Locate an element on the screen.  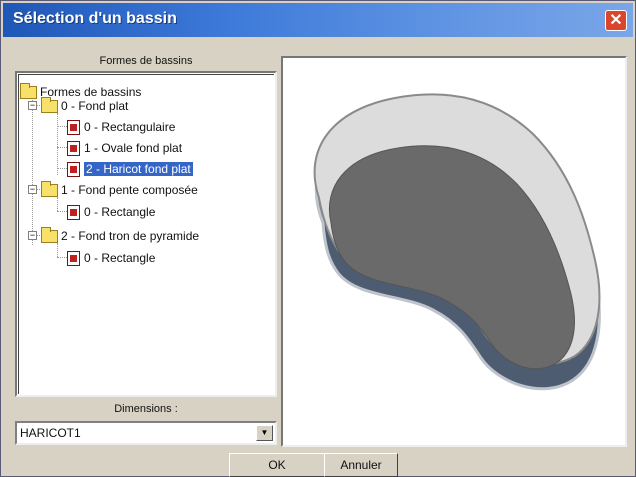
tree-group-fond-pente: 1 - Fond pente composée is located at coordinates (119, 189).